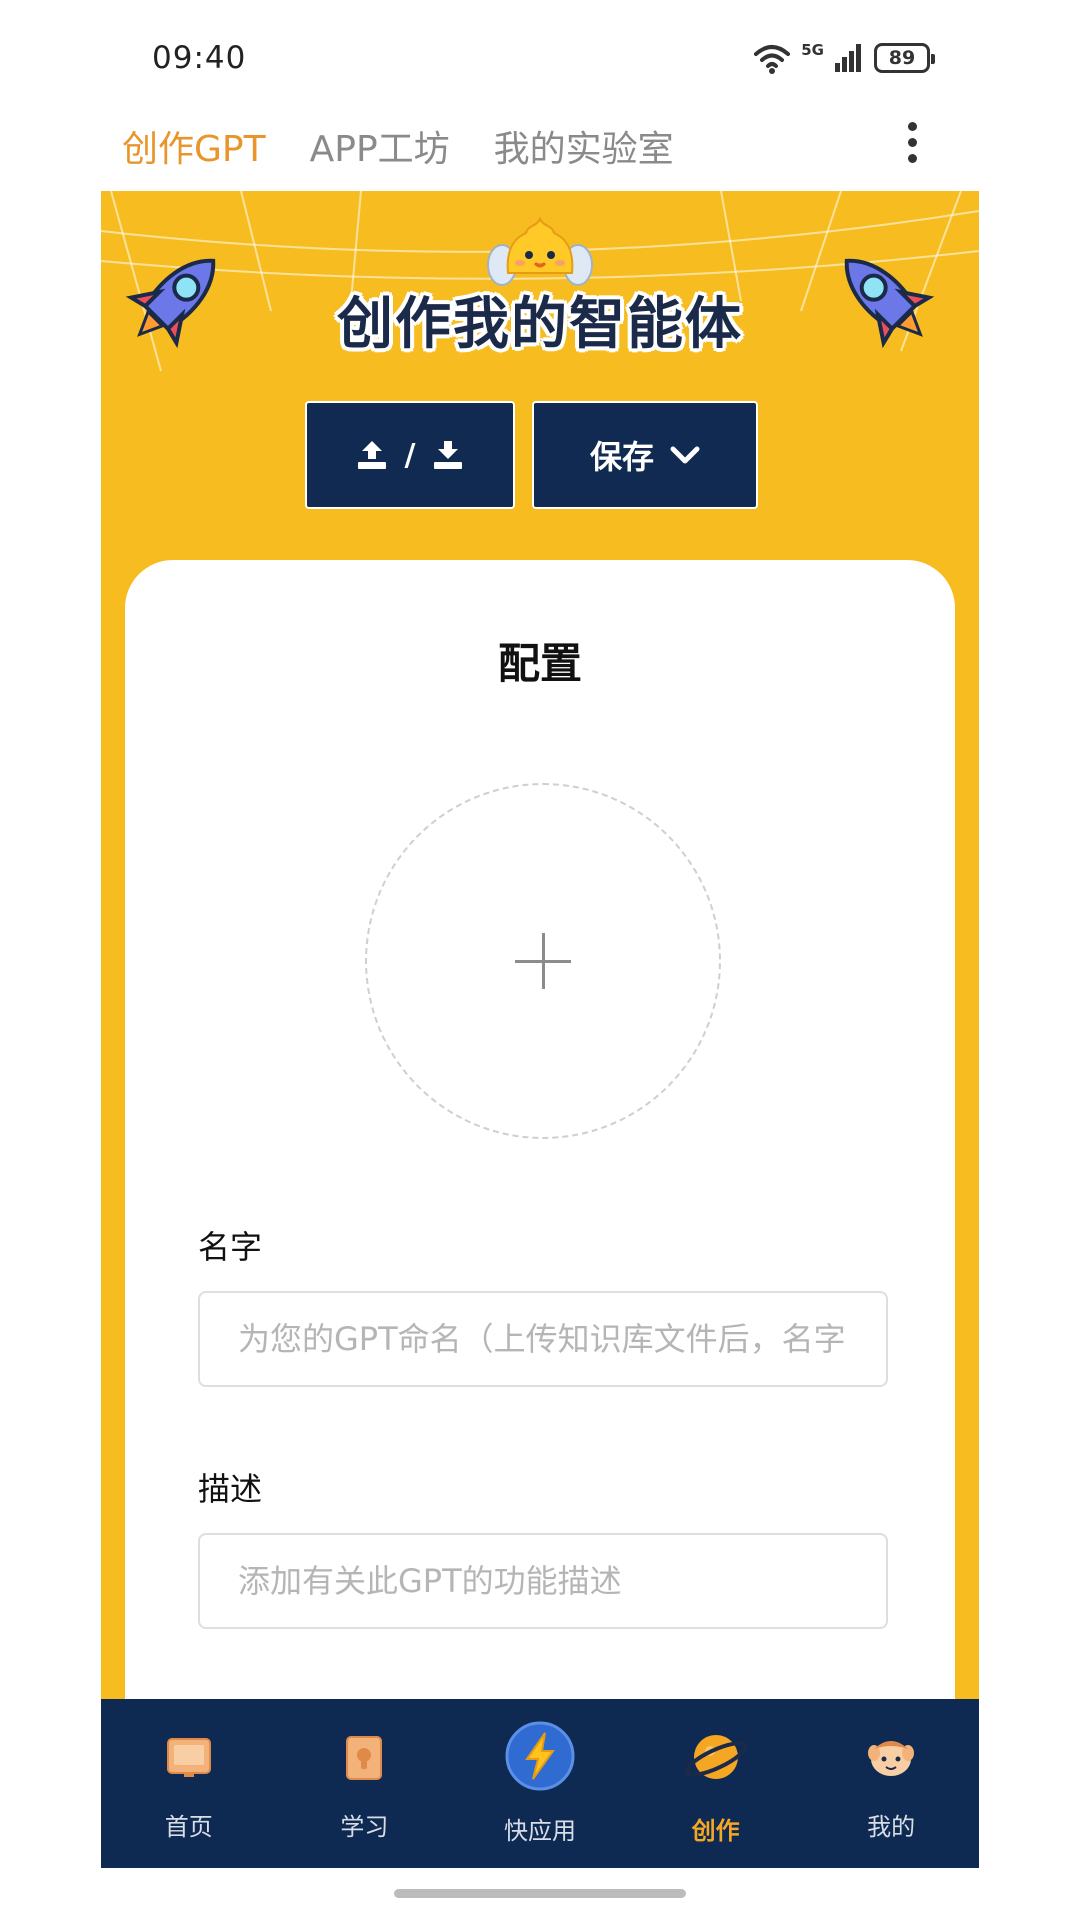 The height and width of the screenshot is (1920, 1080). I want to click on nav-item-quick-app: 快应用, so click(540, 1783).